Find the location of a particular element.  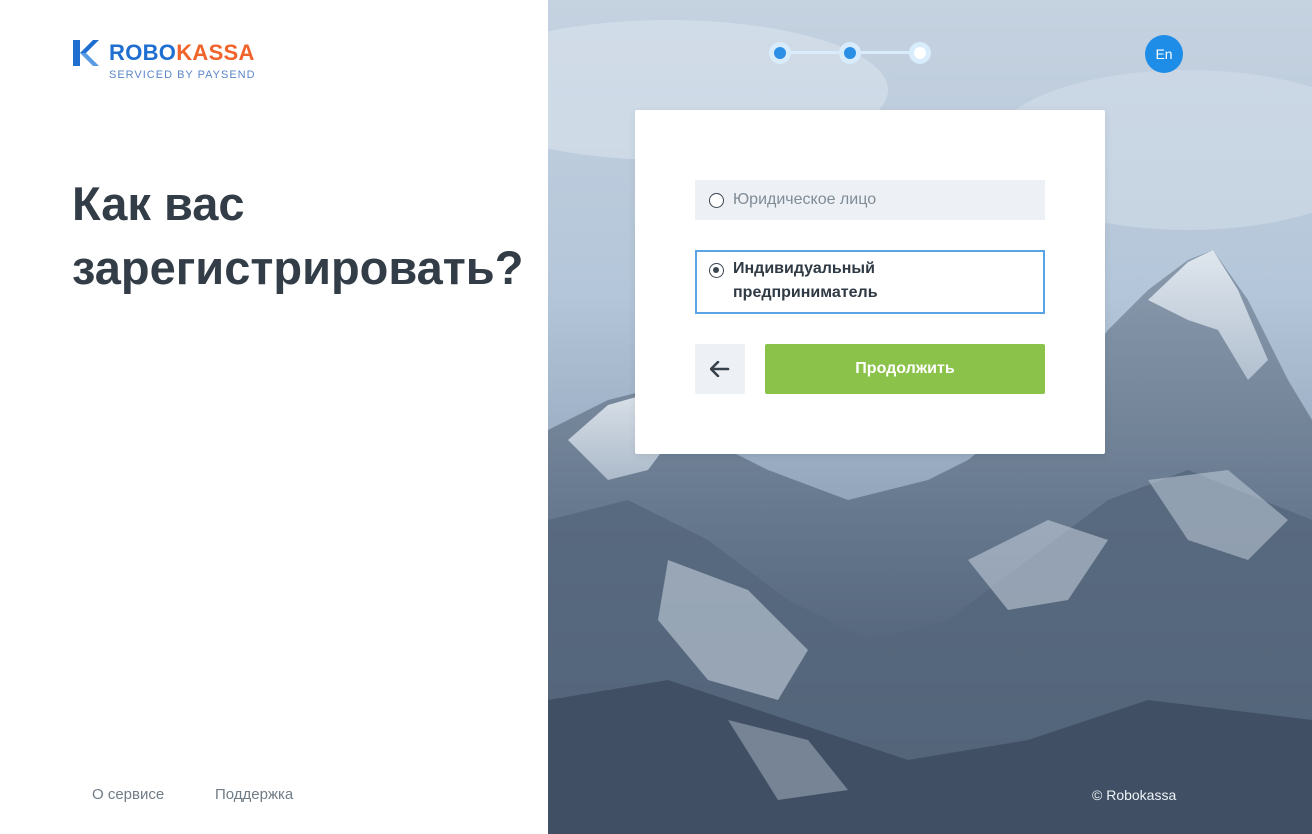

legal-entity-option: Юридическое лицо is located at coordinates (870, 200).